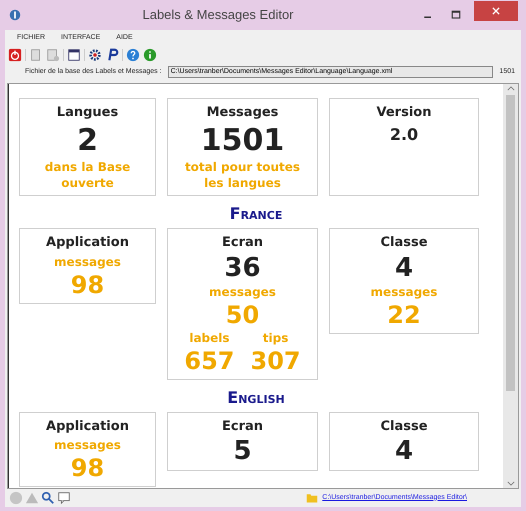 This screenshot has width=526, height=511. What do you see at coordinates (218, 15) in the screenshot?
I see `window-title: Labels & Messages Editor` at bounding box center [218, 15].